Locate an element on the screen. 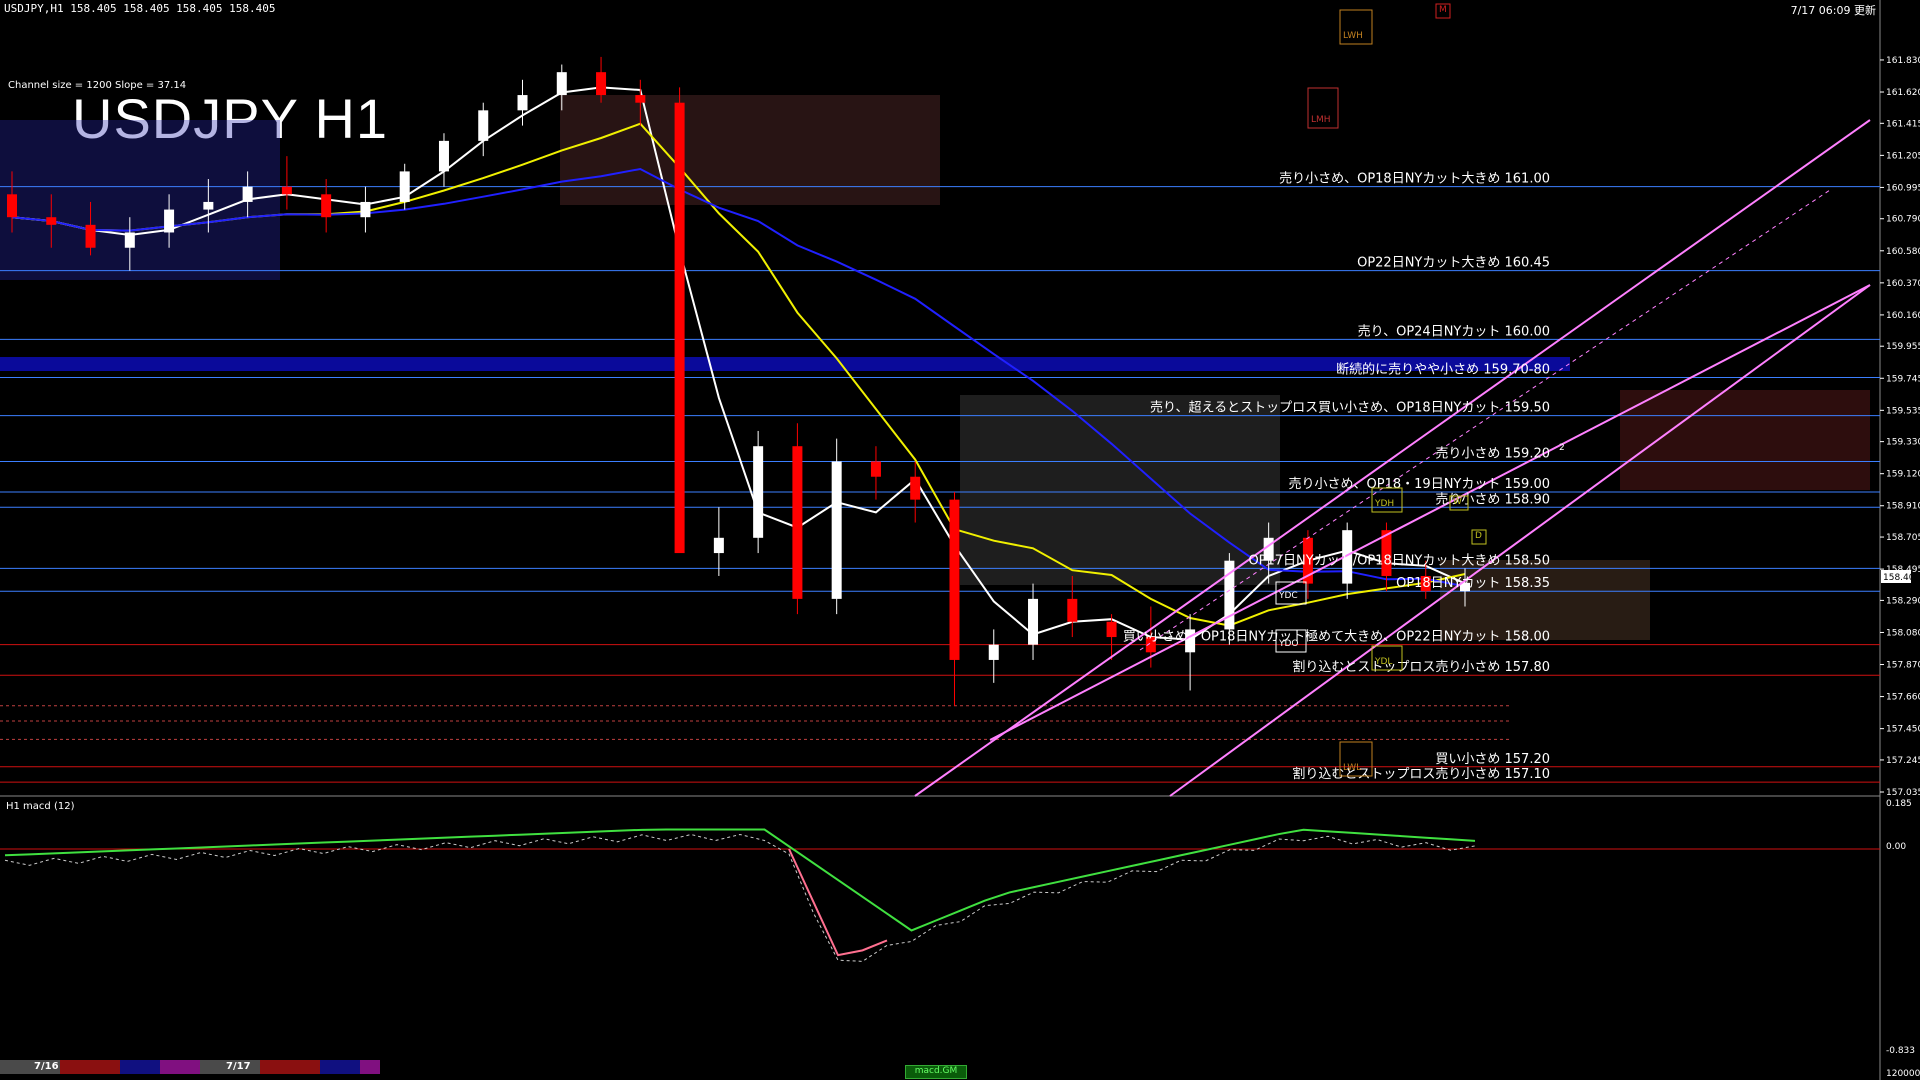  macd-tick-label: 0.00 is located at coordinates (1896, 847).